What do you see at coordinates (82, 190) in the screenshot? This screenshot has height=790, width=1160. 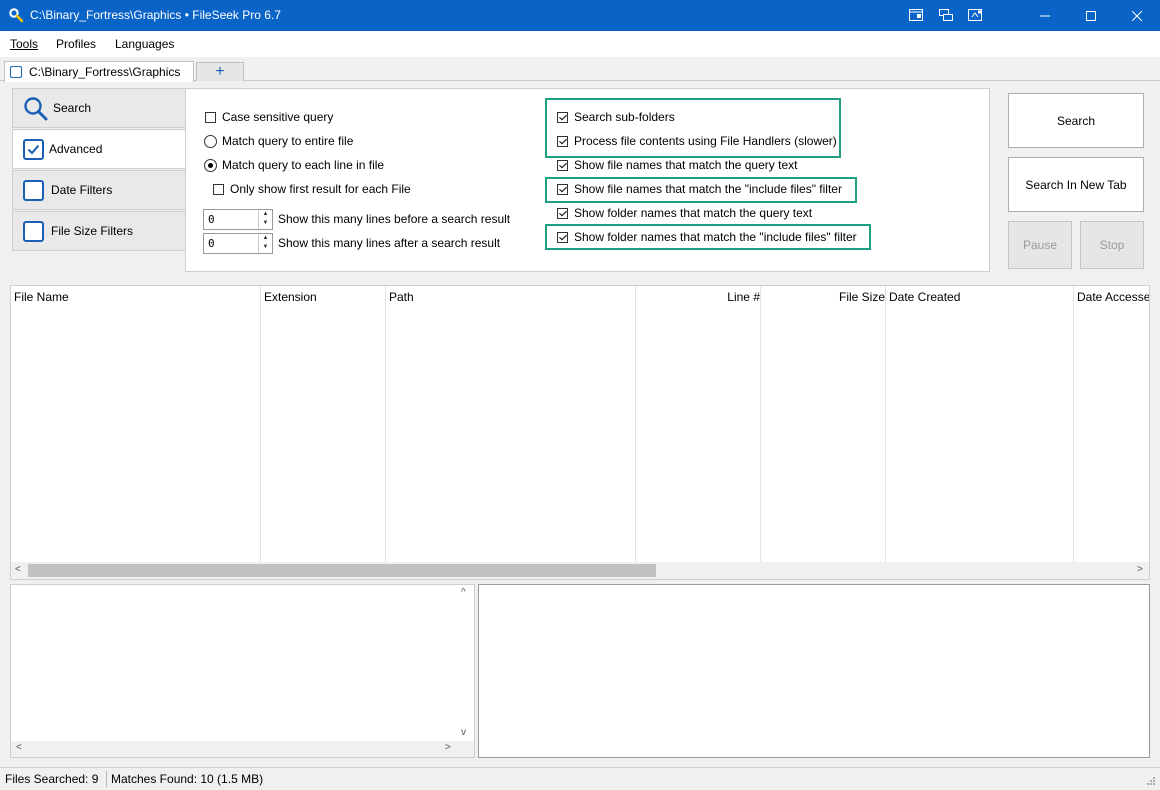 I see `side-tab-date-filters-label: Date Filters` at bounding box center [82, 190].